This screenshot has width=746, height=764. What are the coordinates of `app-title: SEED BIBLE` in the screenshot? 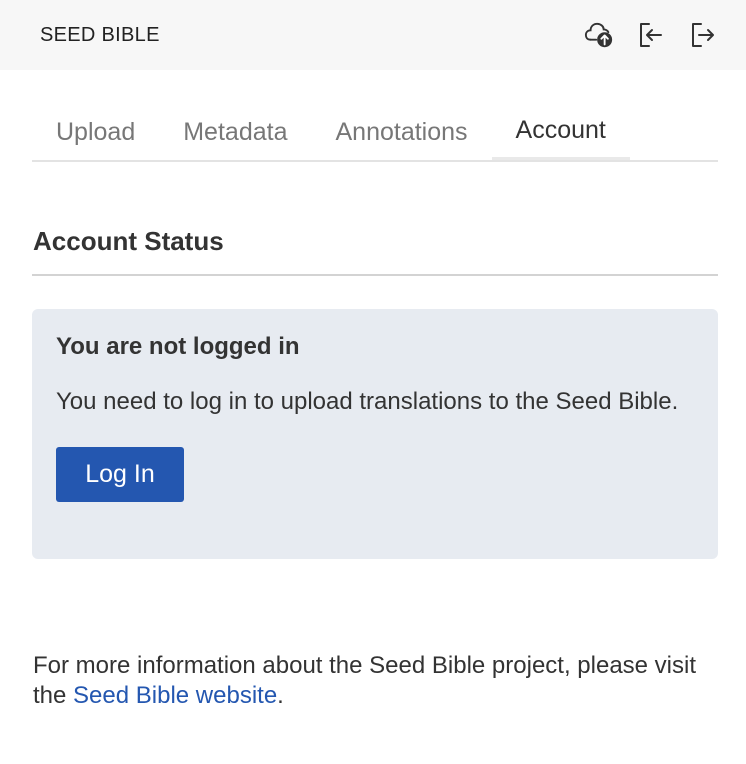 It's located at (100, 35).